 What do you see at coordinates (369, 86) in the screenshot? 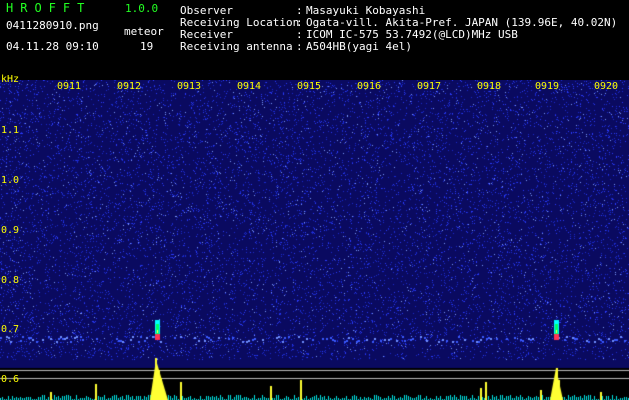
I see `time-tick-0916: 0916` at bounding box center [369, 86].